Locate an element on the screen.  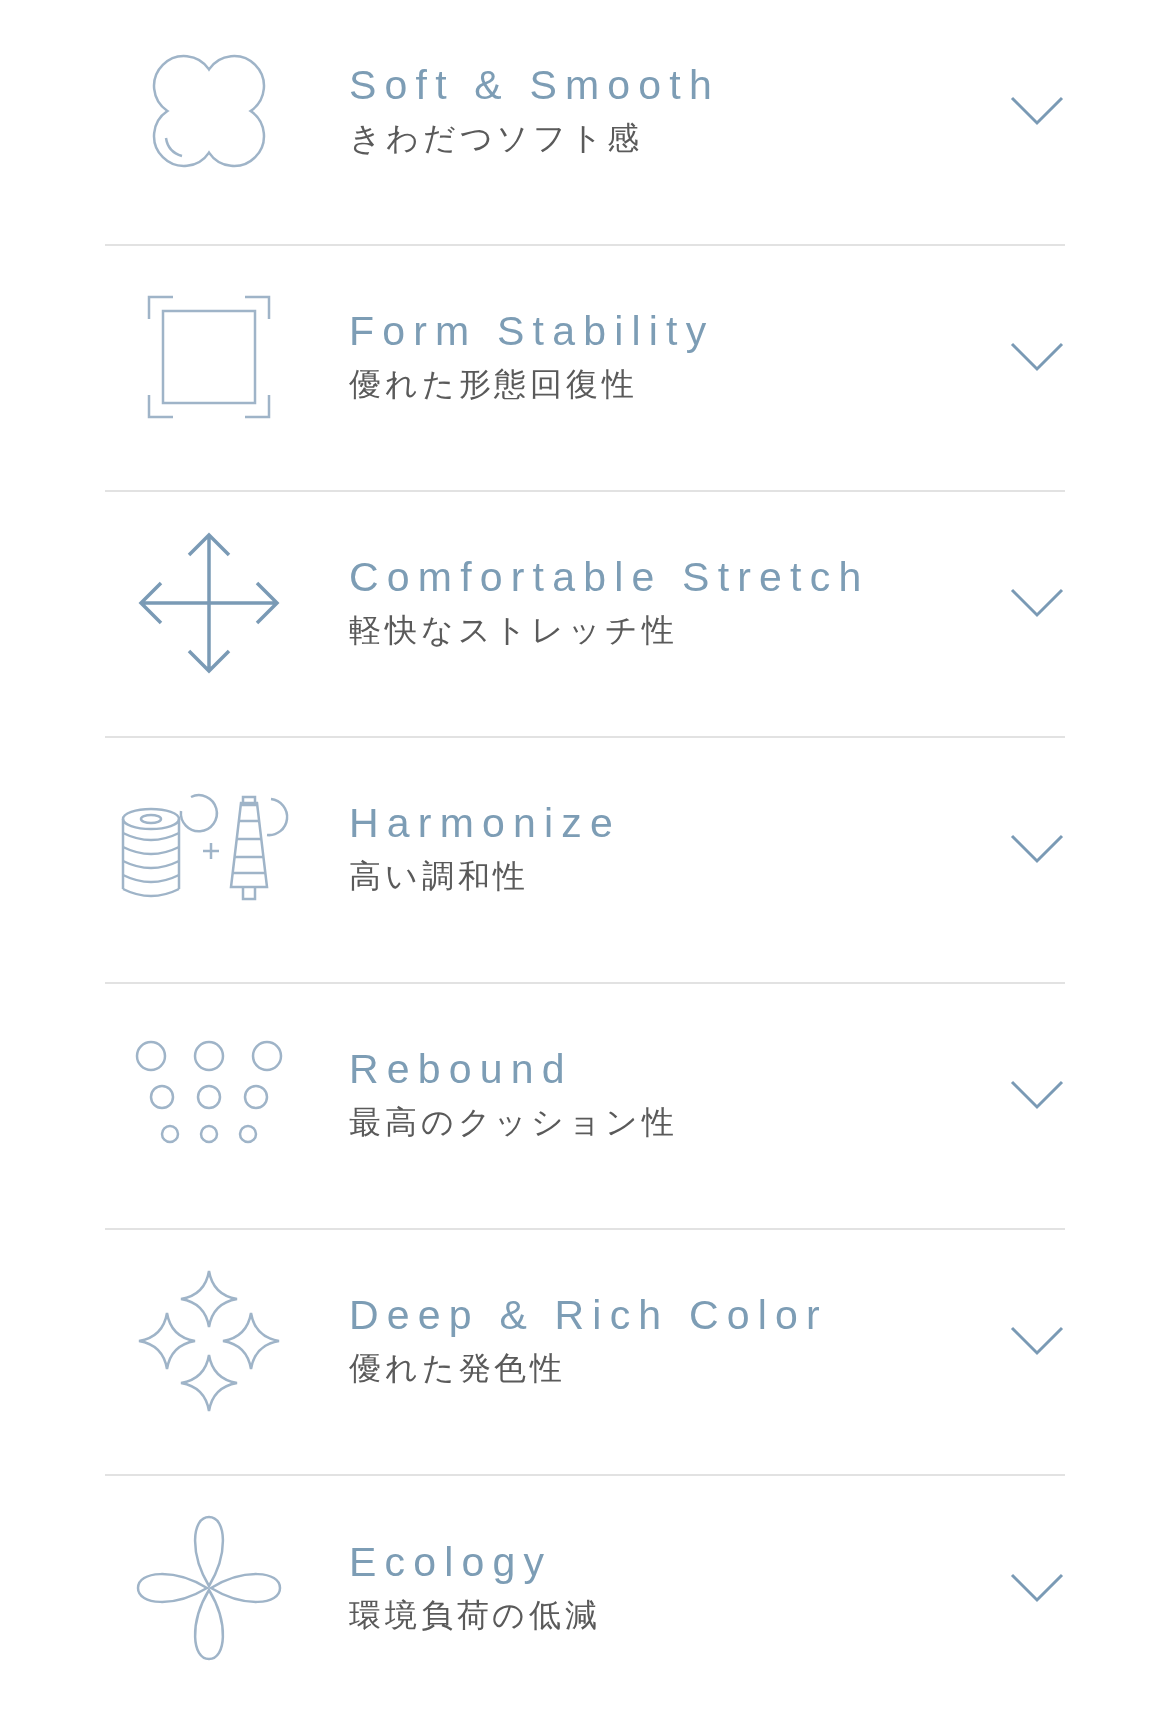
feature-subtitle: 最高のクッション性 is located at coordinates (514, 1122).